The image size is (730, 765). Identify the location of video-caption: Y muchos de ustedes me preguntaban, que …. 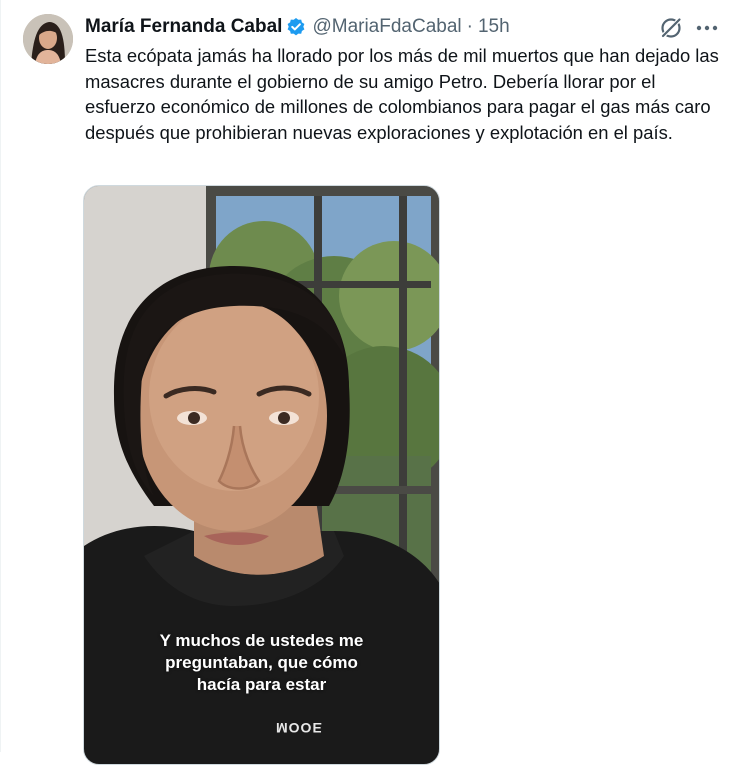
(261, 663).